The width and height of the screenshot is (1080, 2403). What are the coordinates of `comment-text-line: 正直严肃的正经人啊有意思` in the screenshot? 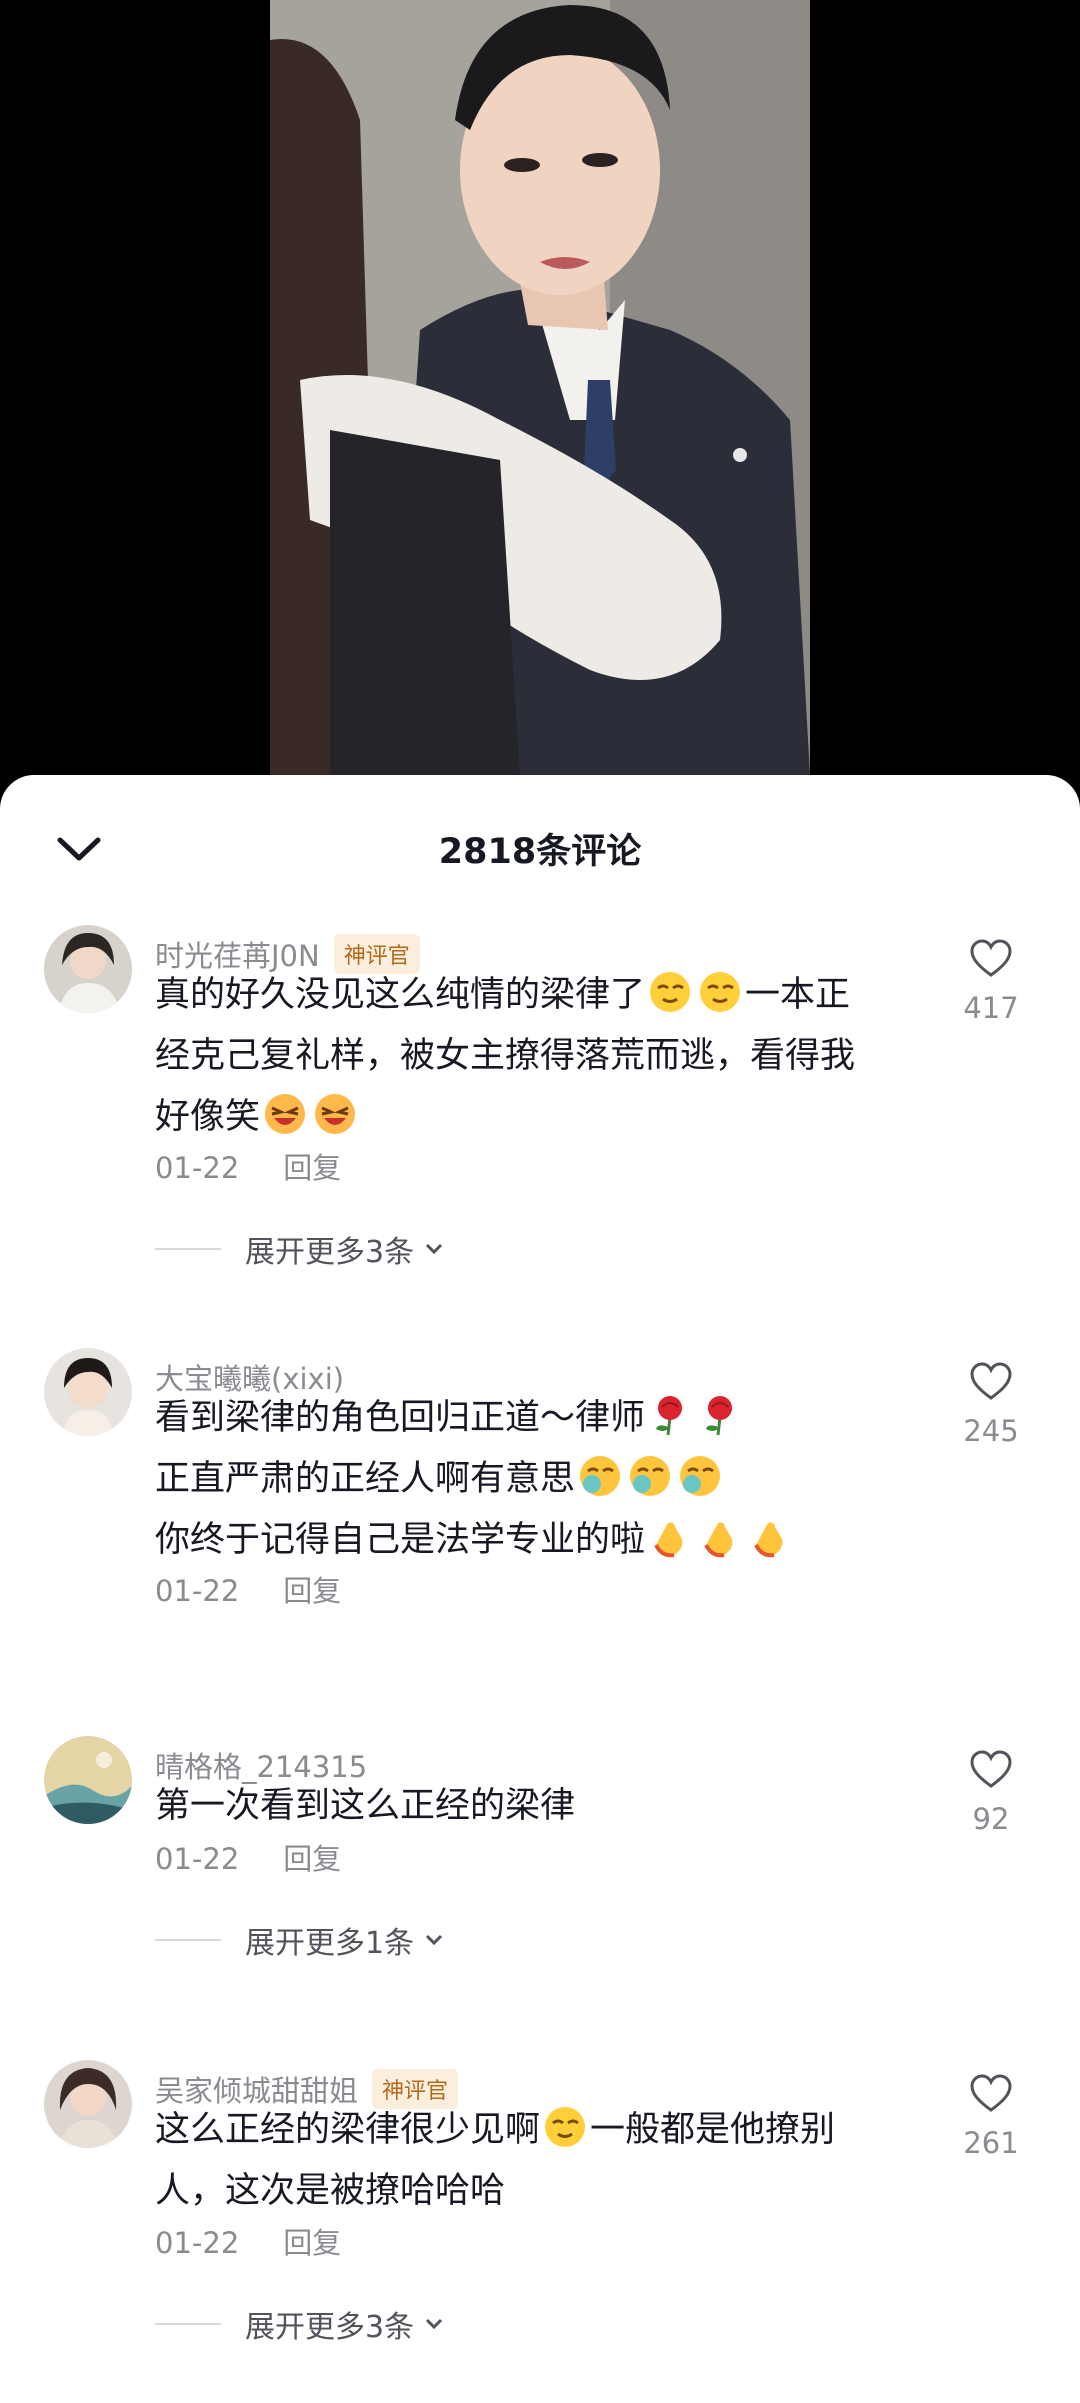 It's located at (365, 1479).